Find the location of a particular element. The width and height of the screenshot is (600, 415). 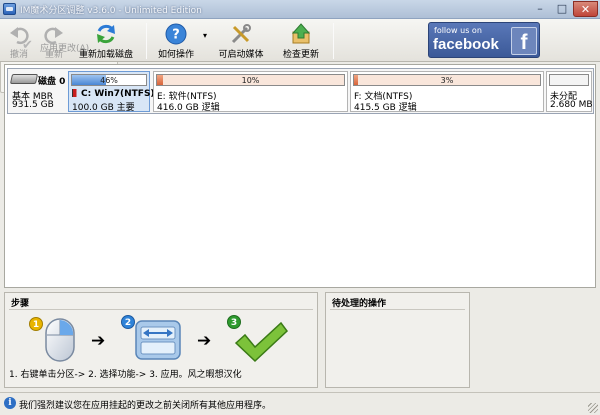

partition-c: 46% C: Win7(NTFS) 100.0 GB 主要 is located at coordinates (111, 92).